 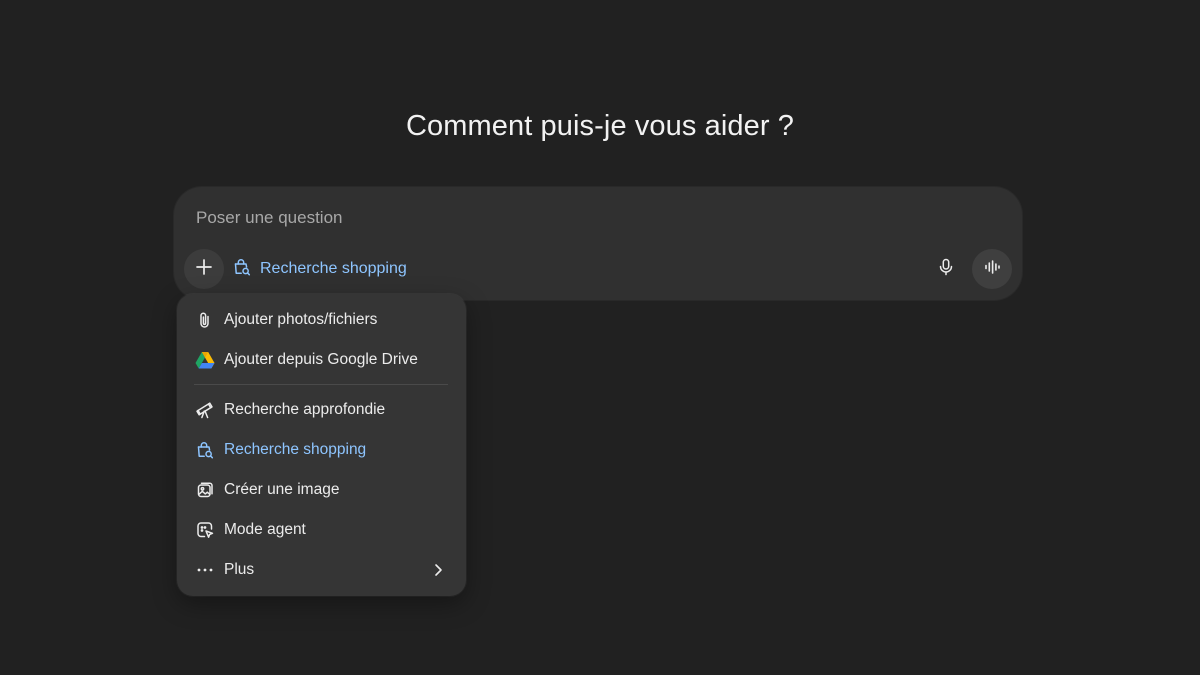 What do you see at coordinates (205, 410) in the screenshot?
I see `telescope-icon` at bounding box center [205, 410].